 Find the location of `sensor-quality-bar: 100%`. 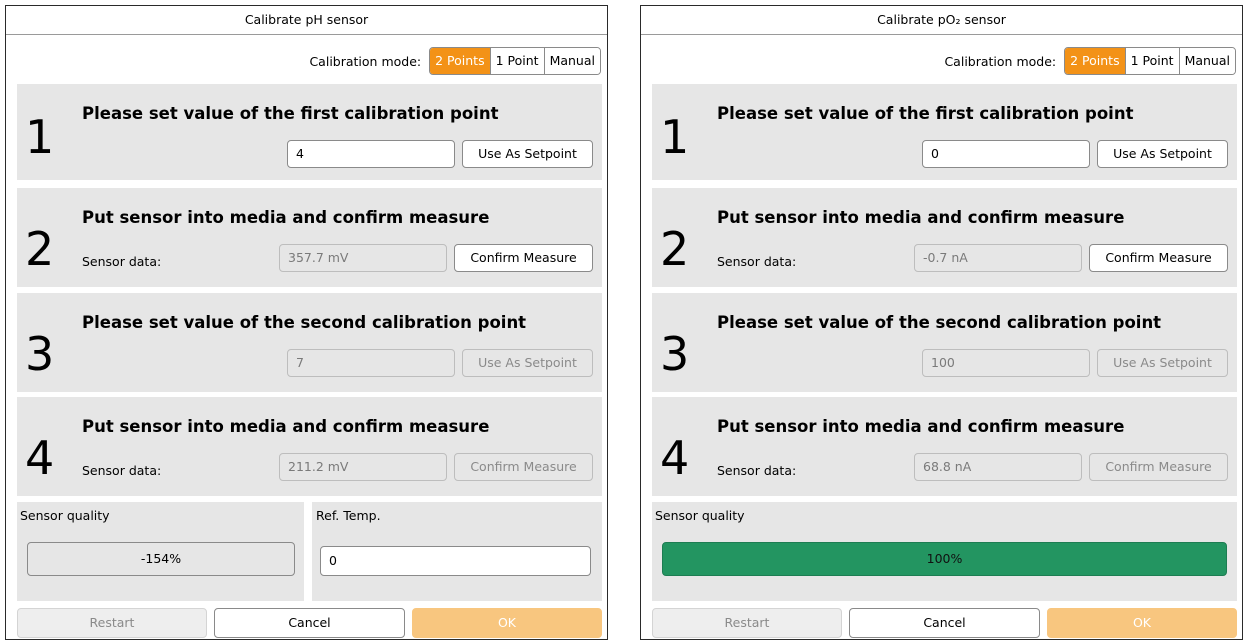

sensor-quality-bar: 100% is located at coordinates (944, 559).